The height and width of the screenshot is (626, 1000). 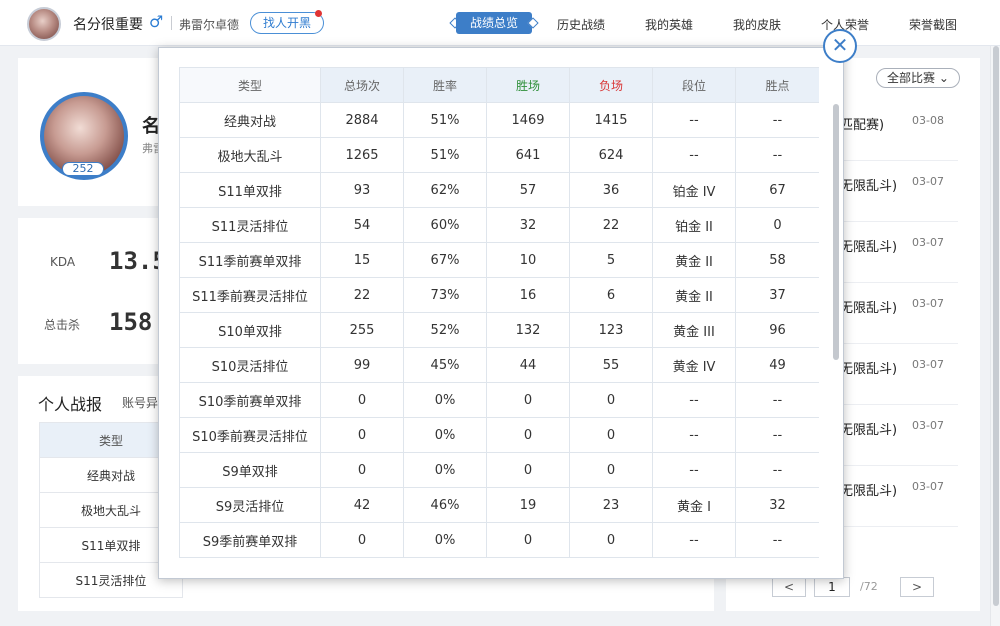 What do you see at coordinates (445, 120) in the screenshot?
I see `table-cell: 51%` at bounding box center [445, 120].